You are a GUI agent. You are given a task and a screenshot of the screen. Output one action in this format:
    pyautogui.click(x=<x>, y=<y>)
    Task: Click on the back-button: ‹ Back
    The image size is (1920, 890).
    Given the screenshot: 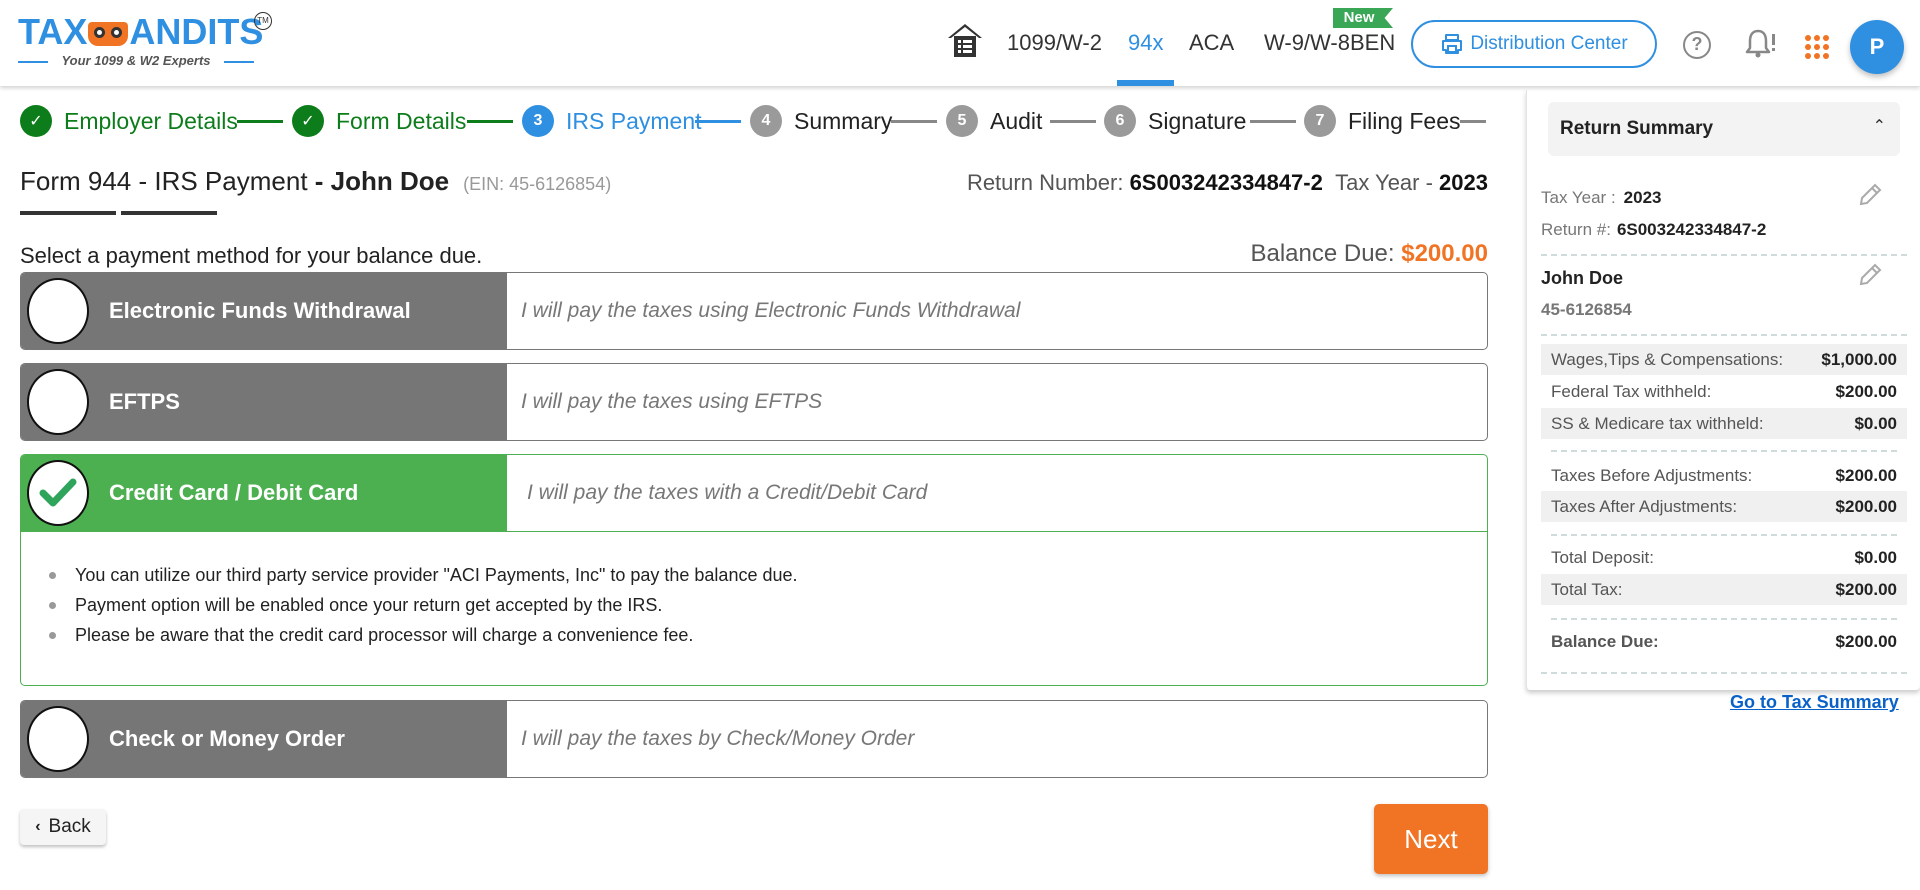 What is the action you would take?
    pyautogui.click(x=63, y=827)
    